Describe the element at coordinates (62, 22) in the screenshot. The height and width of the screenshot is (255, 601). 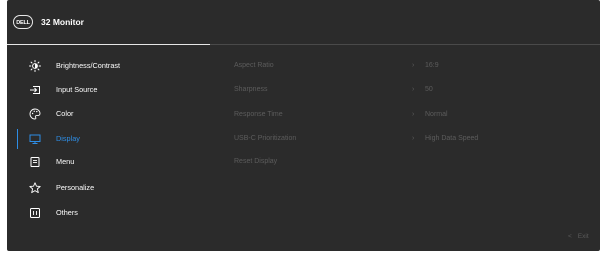
I see `monitor-title: 32 Monitor` at that location.